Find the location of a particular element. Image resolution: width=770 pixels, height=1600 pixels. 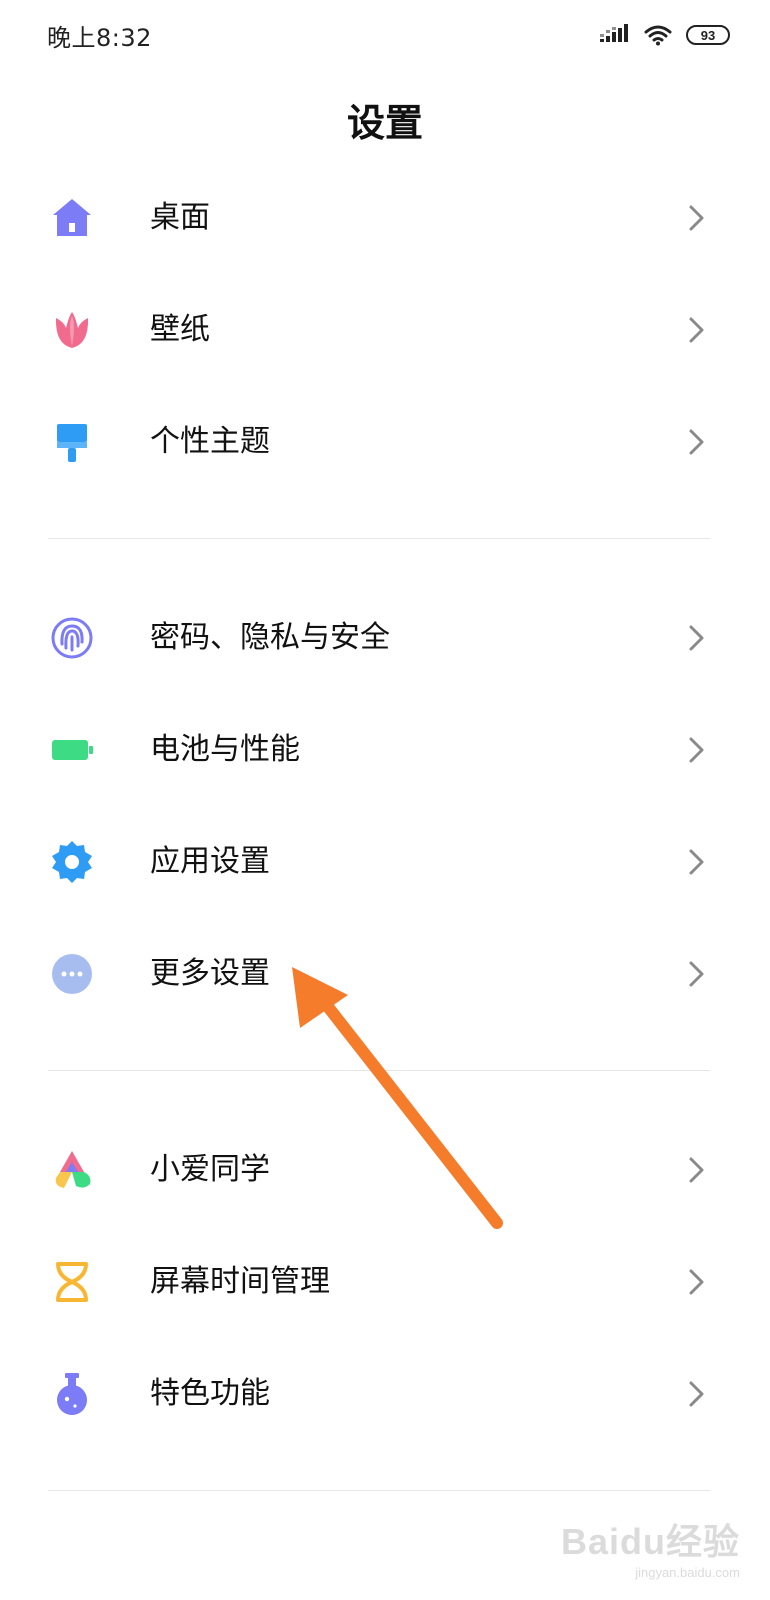

settings-item-features: 特色功能 is located at coordinates (385, 1394).